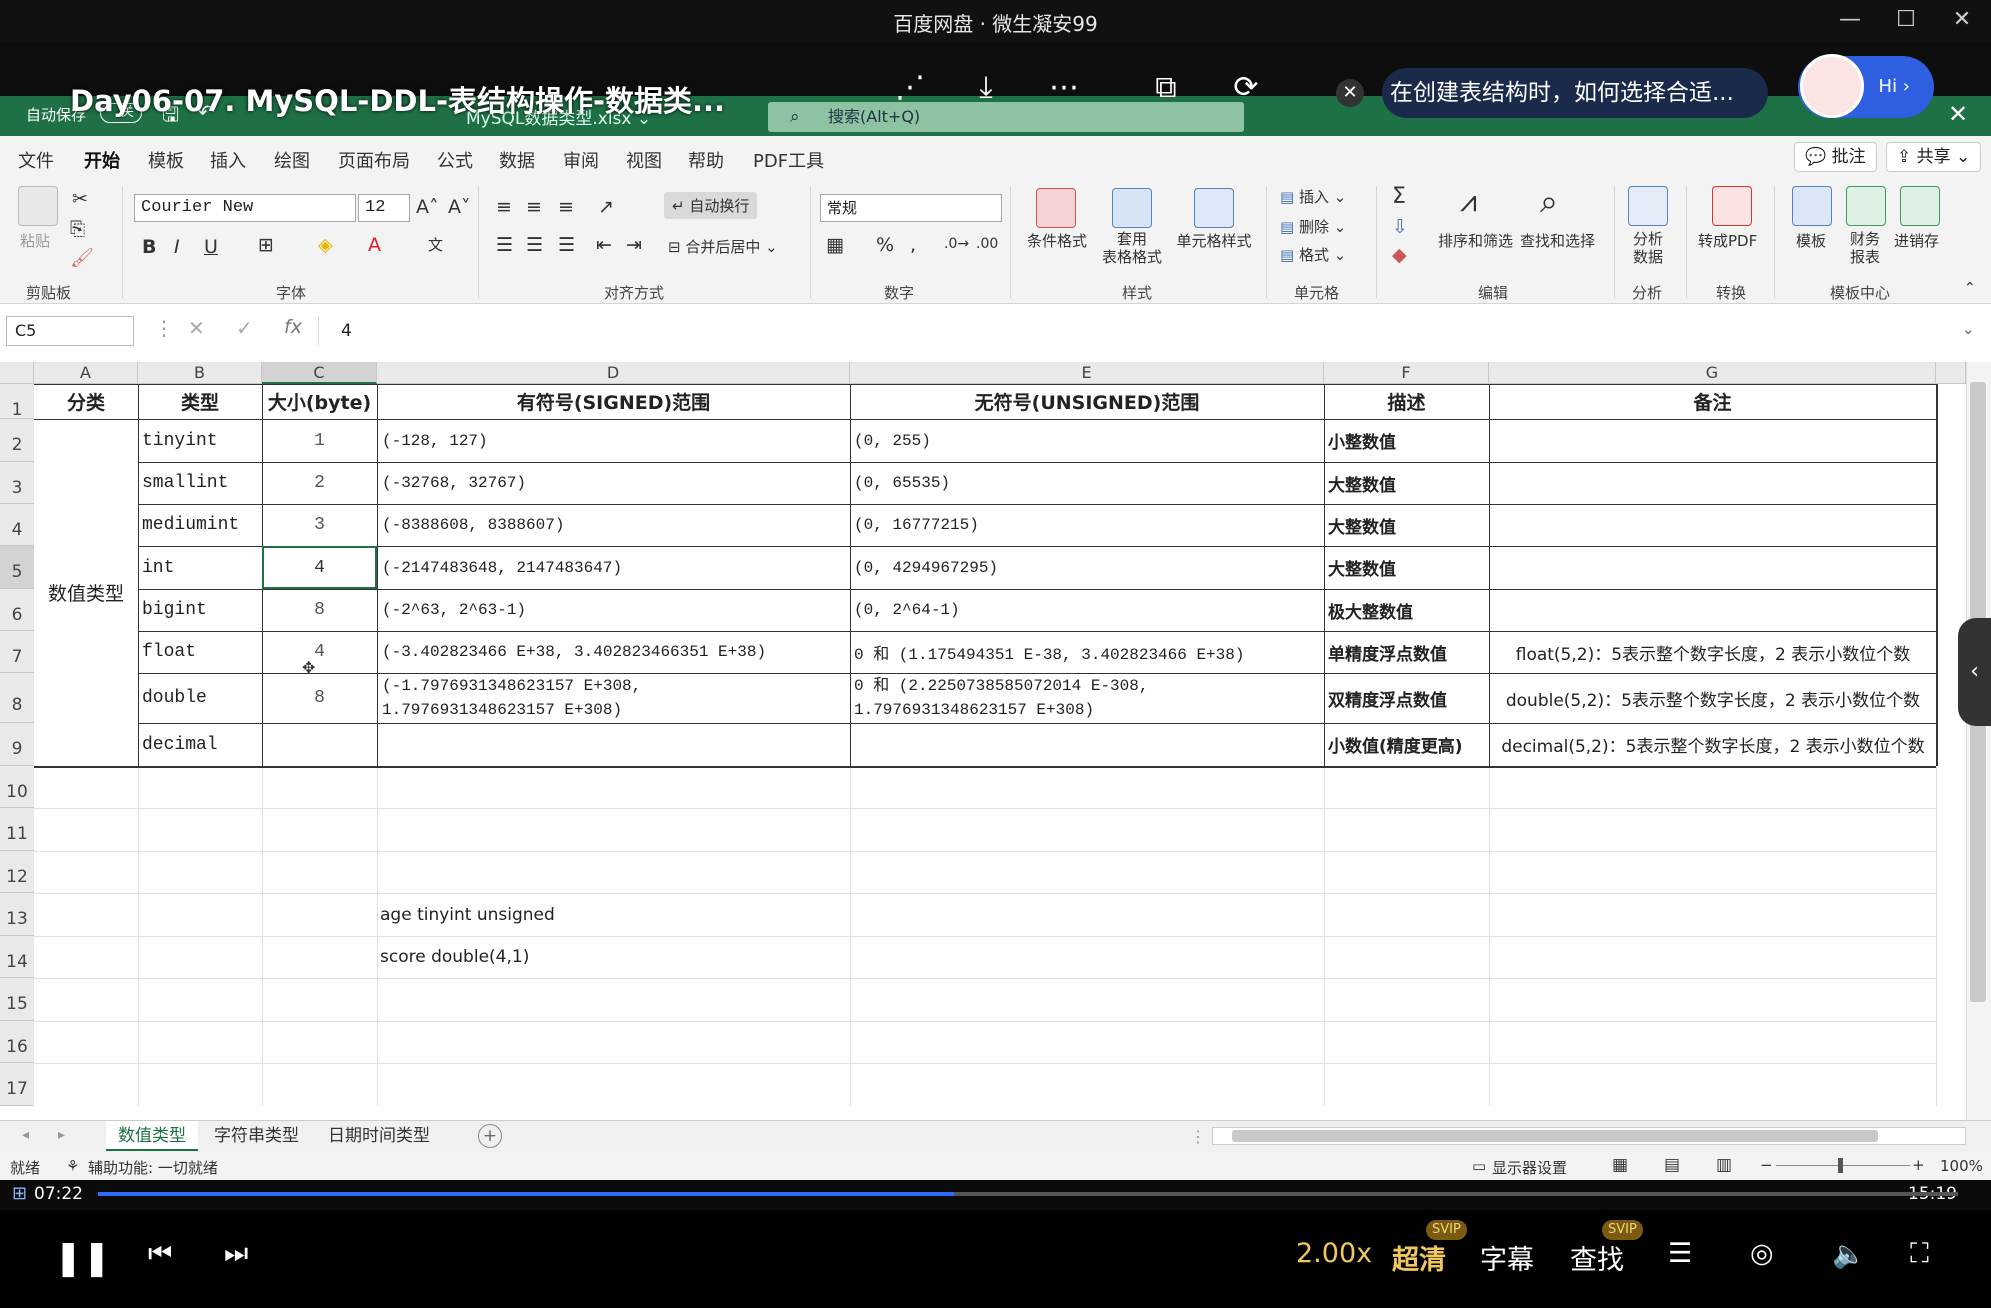  What do you see at coordinates (1968, 329) in the screenshot?
I see `expand-formula-icon: ⌄` at bounding box center [1968, 329].